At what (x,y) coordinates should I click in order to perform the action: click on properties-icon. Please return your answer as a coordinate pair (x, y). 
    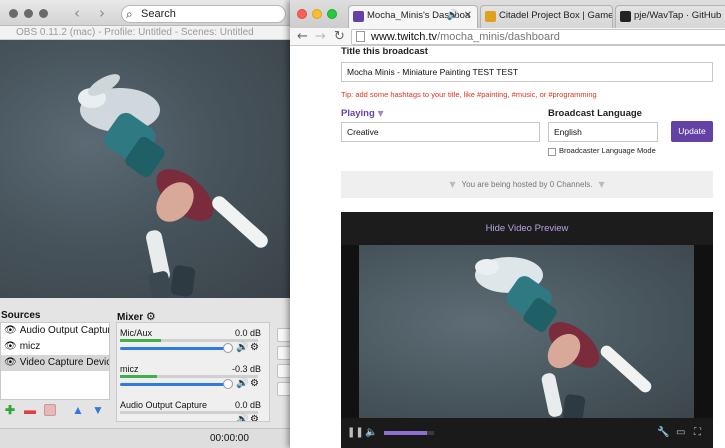
    Looking at the image, I should click on (50, 410).